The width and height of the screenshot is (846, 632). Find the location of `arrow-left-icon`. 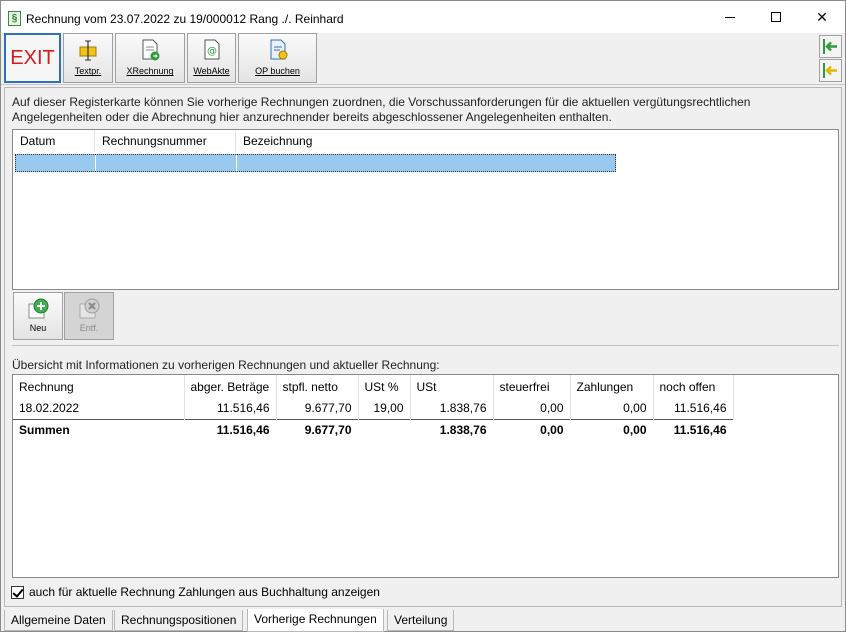

arrow-left-icon is located at coordinates (830, 46).